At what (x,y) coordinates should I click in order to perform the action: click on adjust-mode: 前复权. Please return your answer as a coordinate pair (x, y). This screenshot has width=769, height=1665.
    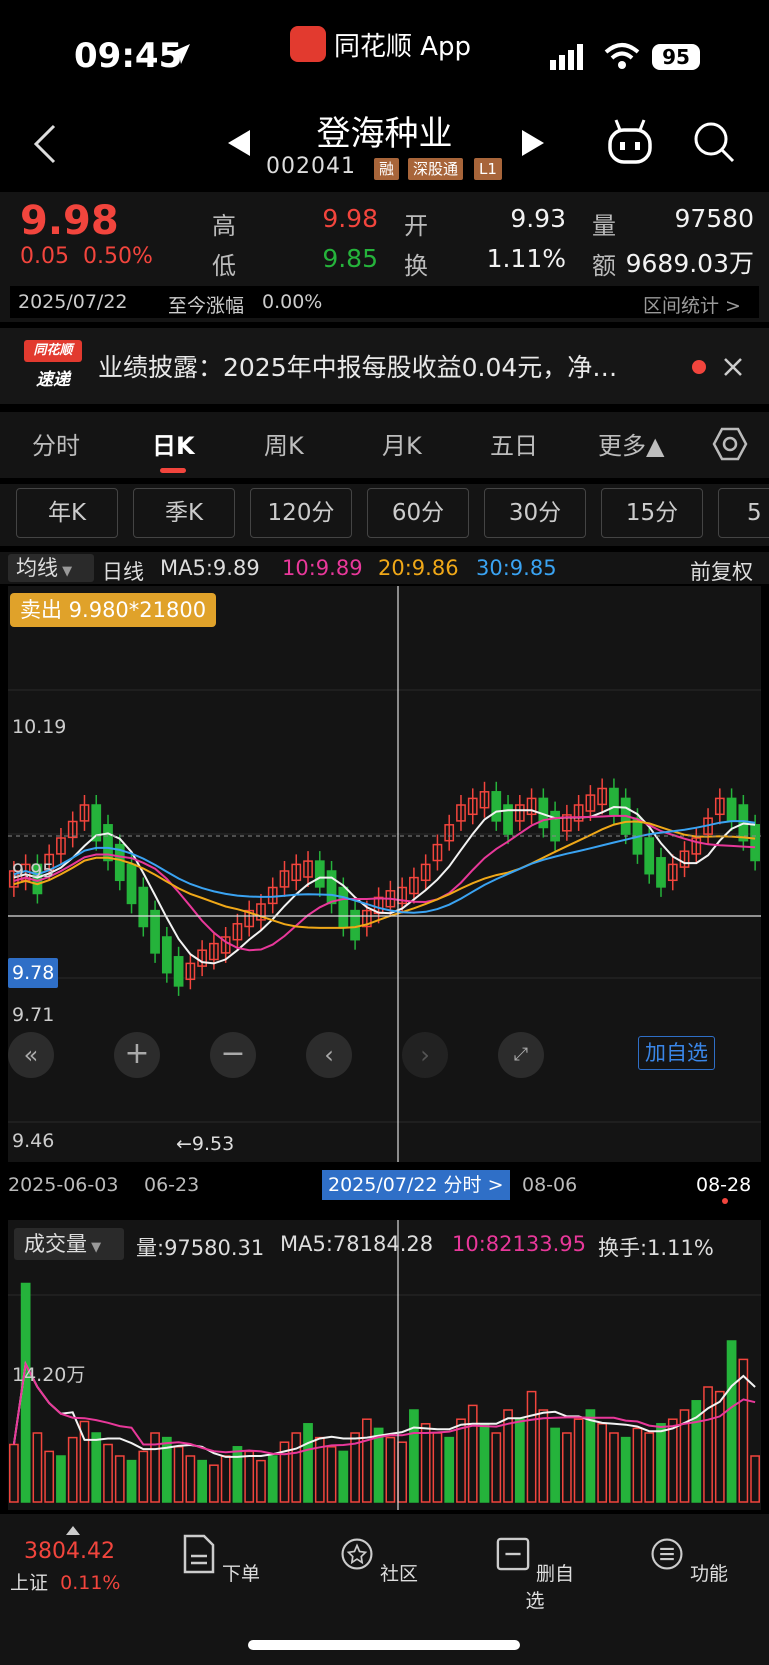
    Looking at the image, I should click on (721, 571).